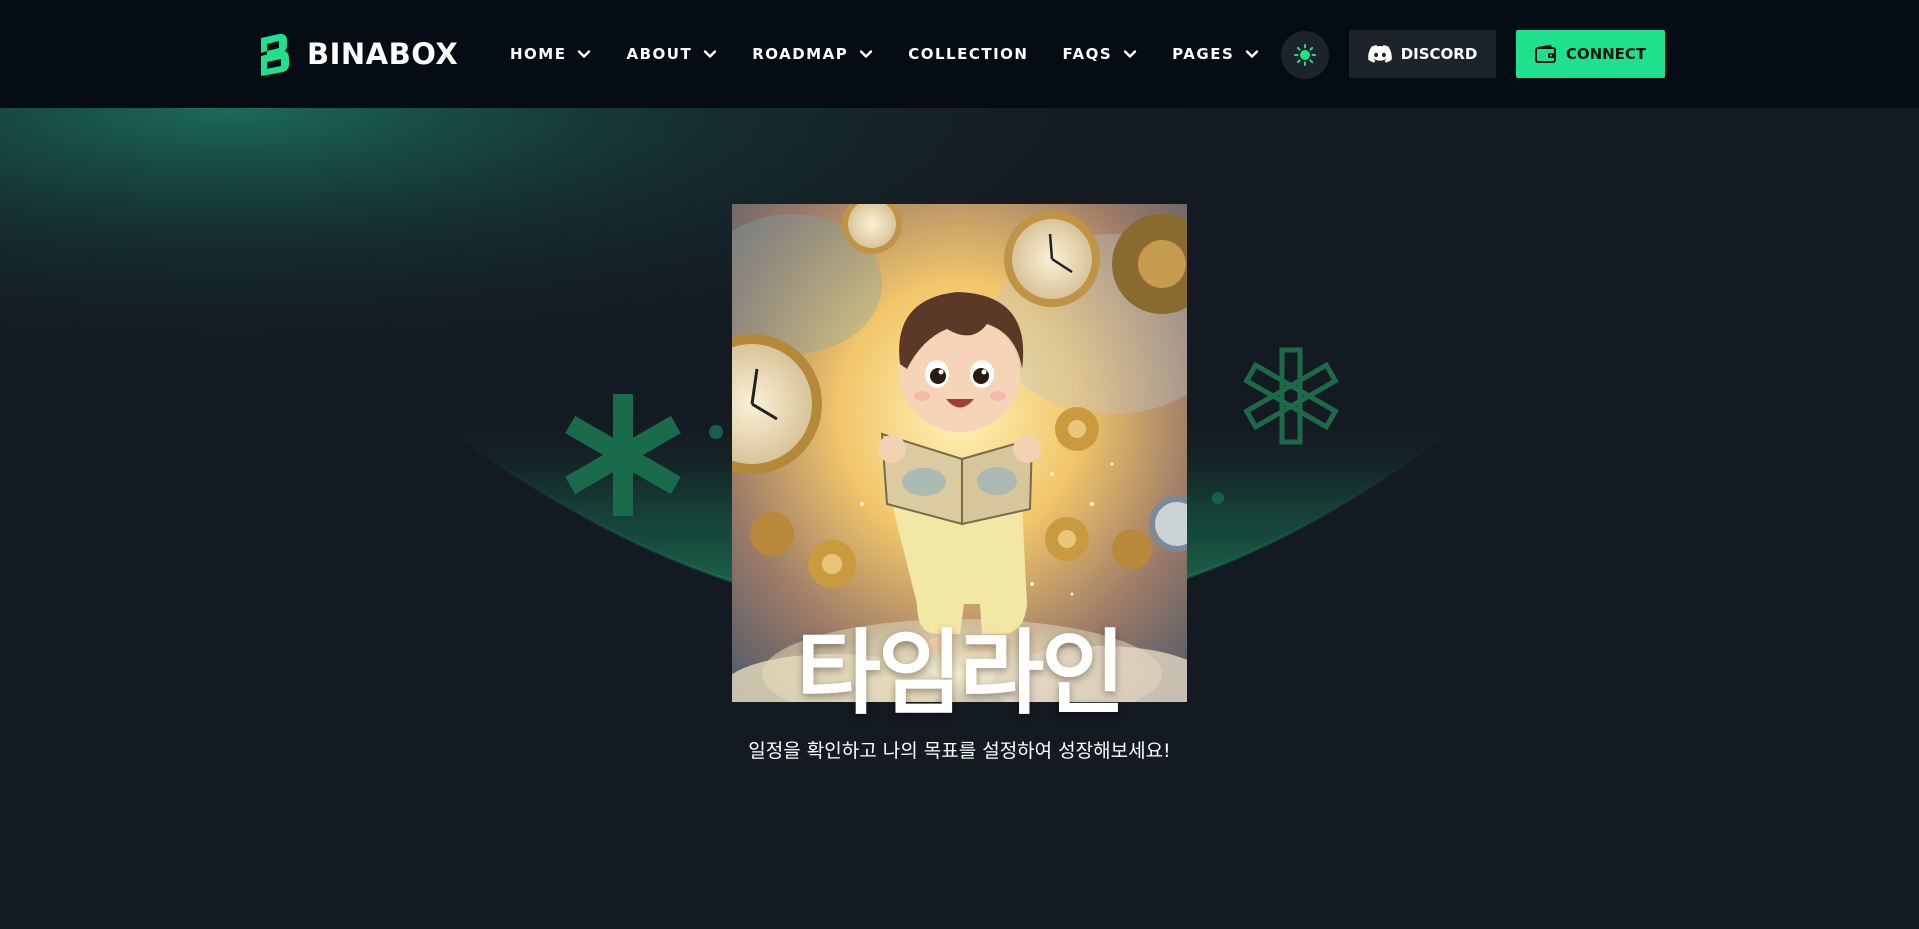 The image size is (1919, 929). I want to click on brand-logo: BINABOX, so click(355, 54).